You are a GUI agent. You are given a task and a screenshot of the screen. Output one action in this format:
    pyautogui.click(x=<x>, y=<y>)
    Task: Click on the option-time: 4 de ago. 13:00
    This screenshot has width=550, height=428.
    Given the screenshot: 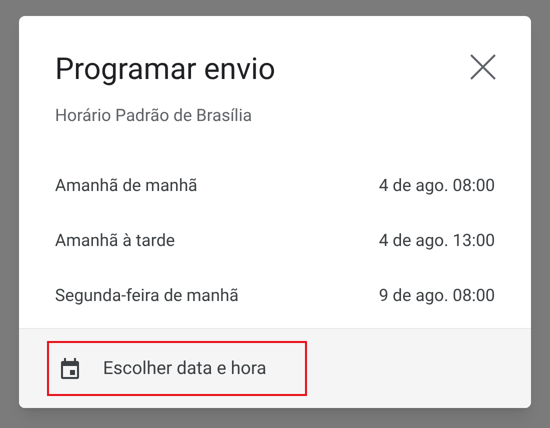 What is the action you would take?
    pyautogui.click(x=436, y=242)
    